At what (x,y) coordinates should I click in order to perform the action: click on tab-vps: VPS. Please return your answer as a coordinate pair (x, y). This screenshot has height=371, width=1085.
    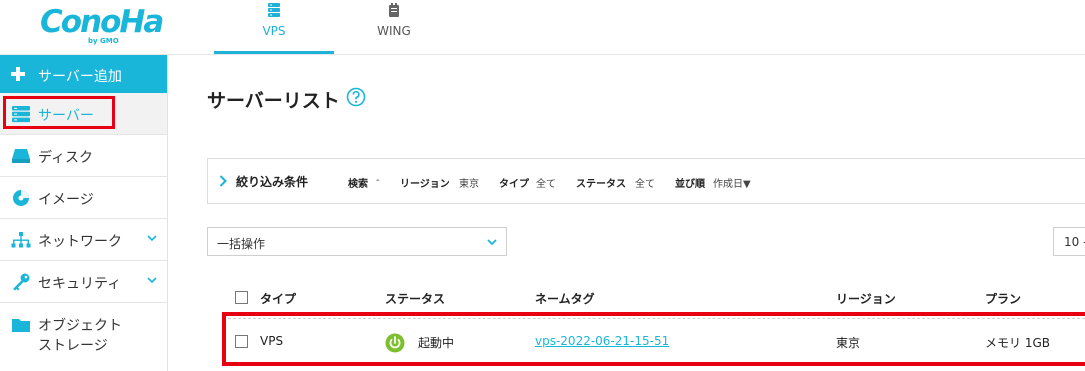
    Looking at the image, I should click on (274, 27).